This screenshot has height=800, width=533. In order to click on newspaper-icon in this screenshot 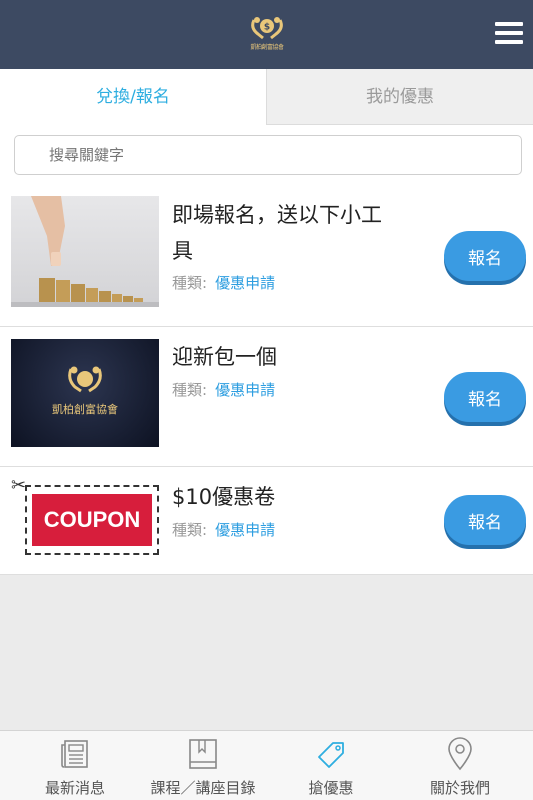, I will do `click(74, 754)`.